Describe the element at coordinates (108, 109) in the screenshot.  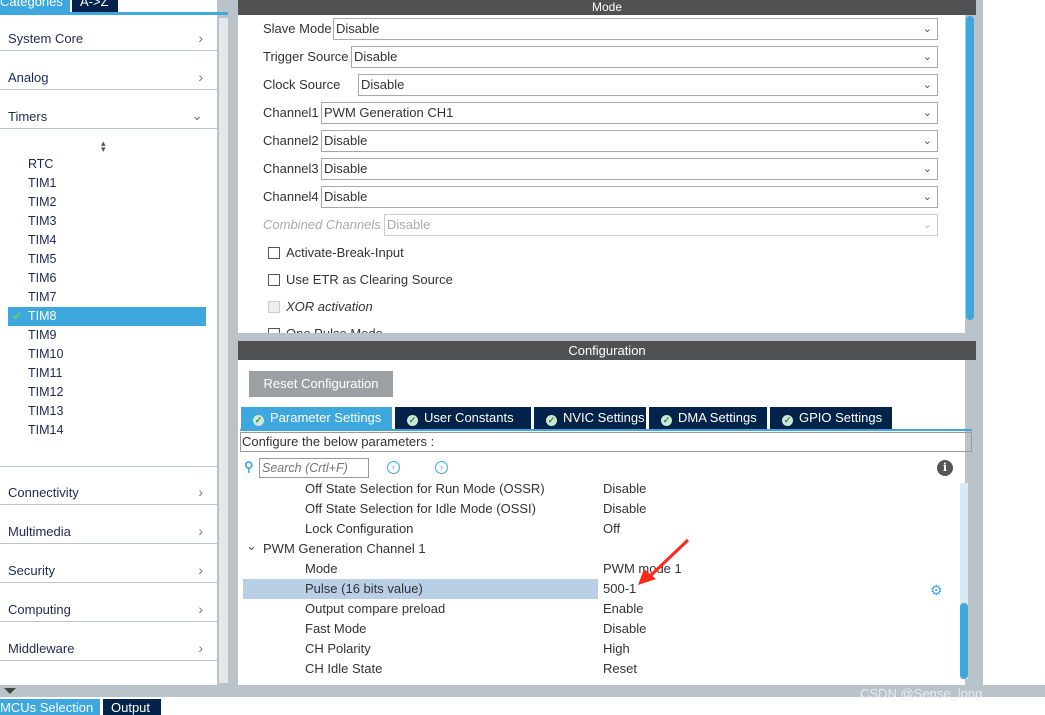
I see `category-timers: Timers ⌄` at that location.